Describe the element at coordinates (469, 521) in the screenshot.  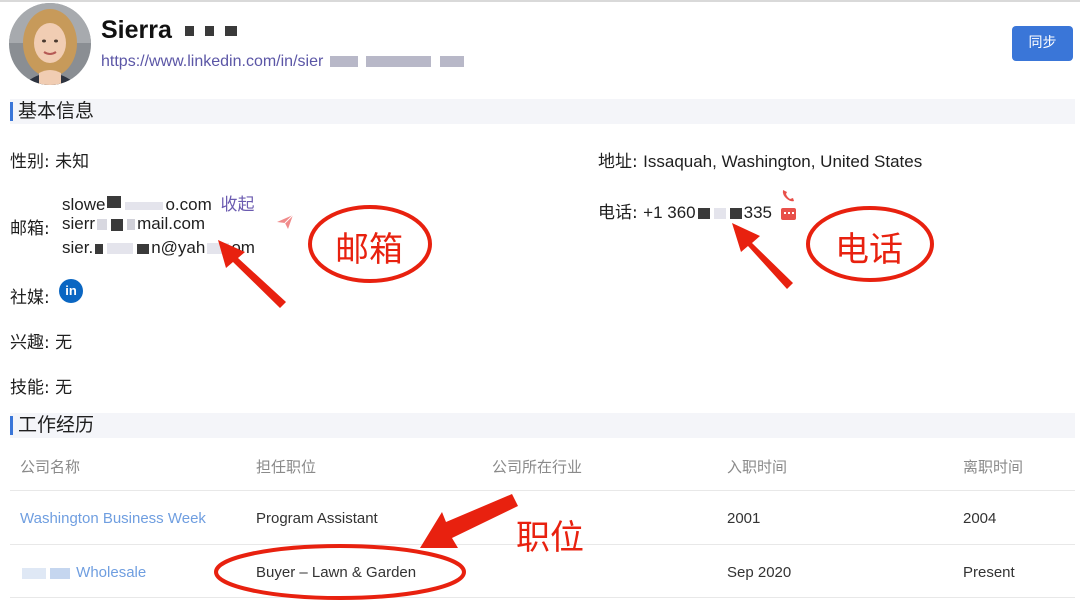
I see `position-annotation-arrow` at that location.